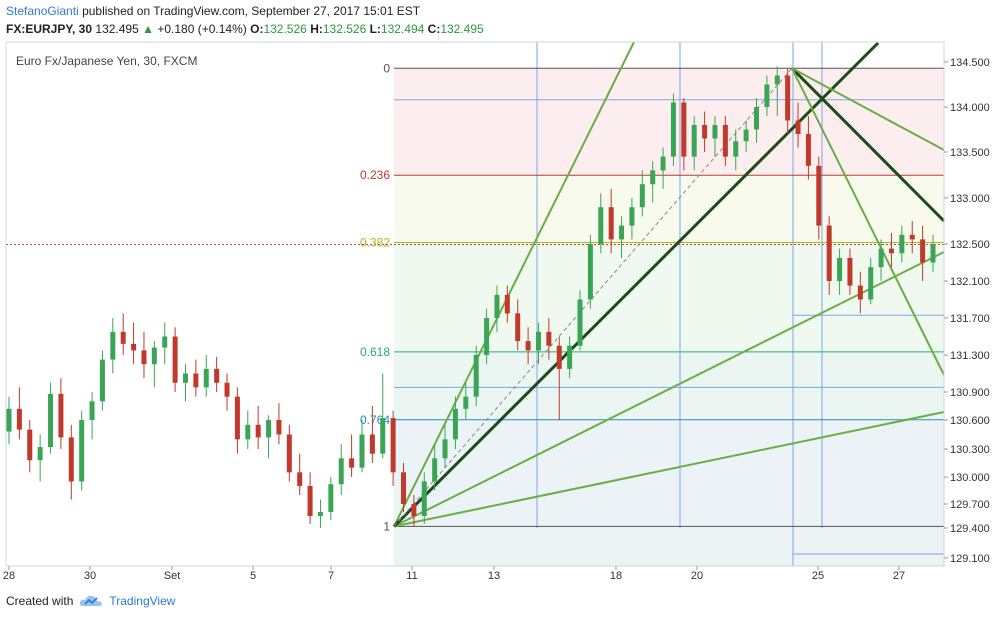 Image resolution: width=1002 pixels, height=619 pixels. What do you see at coordinates (970, 529) in the screenshot?
I see `y-tick-label: 129.400` at bounding box center [970, 529].